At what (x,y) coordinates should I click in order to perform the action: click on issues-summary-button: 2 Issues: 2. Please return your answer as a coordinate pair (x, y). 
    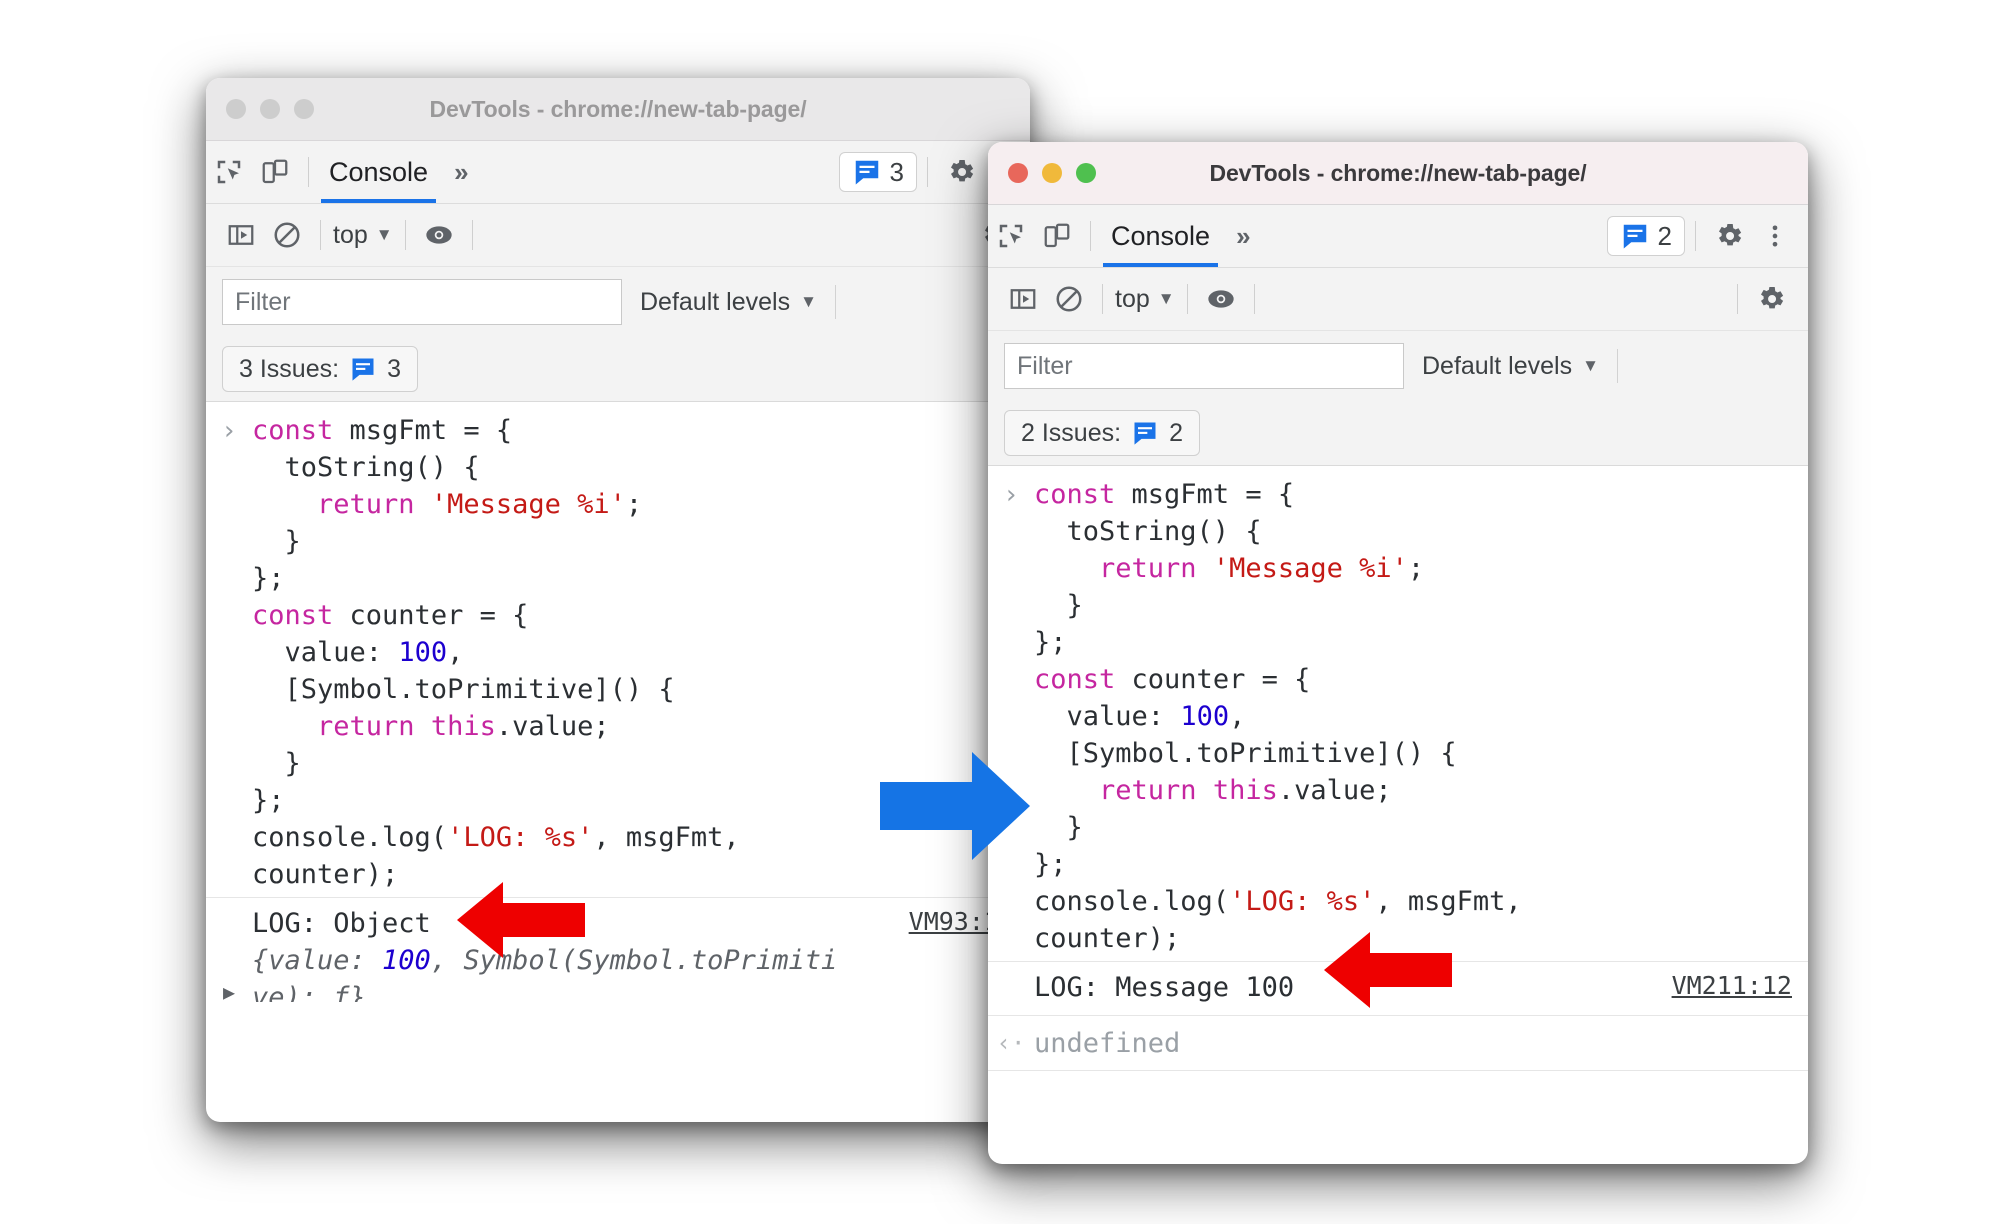
    Looking at the image, I should click on (1102, 433).